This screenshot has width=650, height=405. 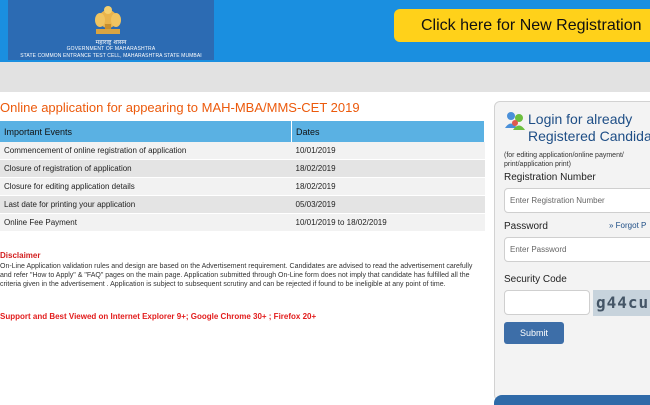 I want to click on captcha-image: g44cu, so click(x=621, y=303).